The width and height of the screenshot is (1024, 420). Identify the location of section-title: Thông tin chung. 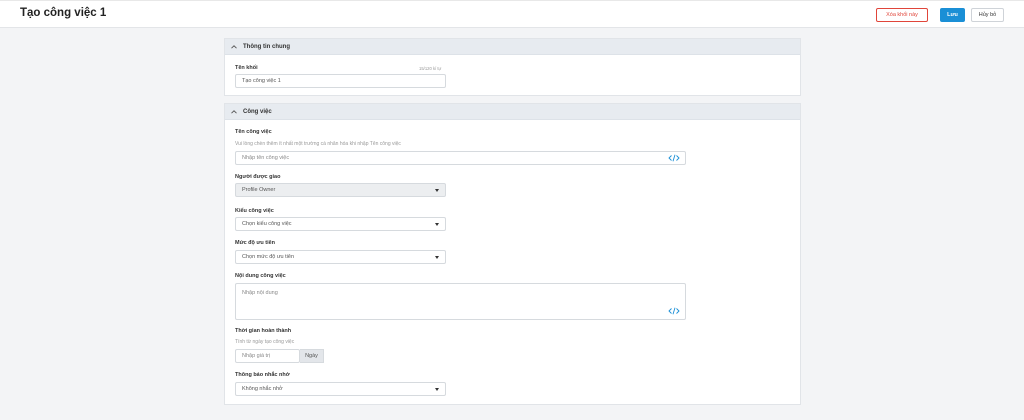
(266, 46).